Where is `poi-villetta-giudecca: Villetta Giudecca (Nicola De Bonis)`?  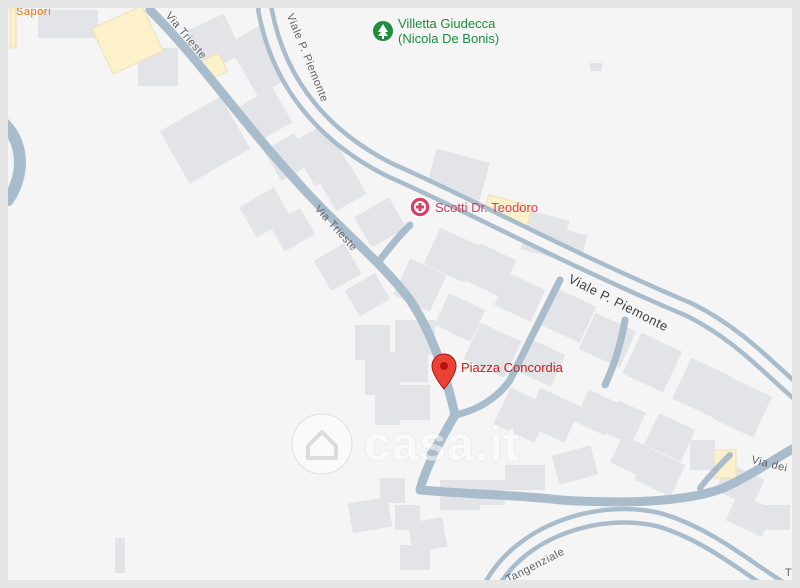 poi-villetta-giudecca: Villetta Giudecca (Nicola De Bonis) is located at coordinates (435, 31).